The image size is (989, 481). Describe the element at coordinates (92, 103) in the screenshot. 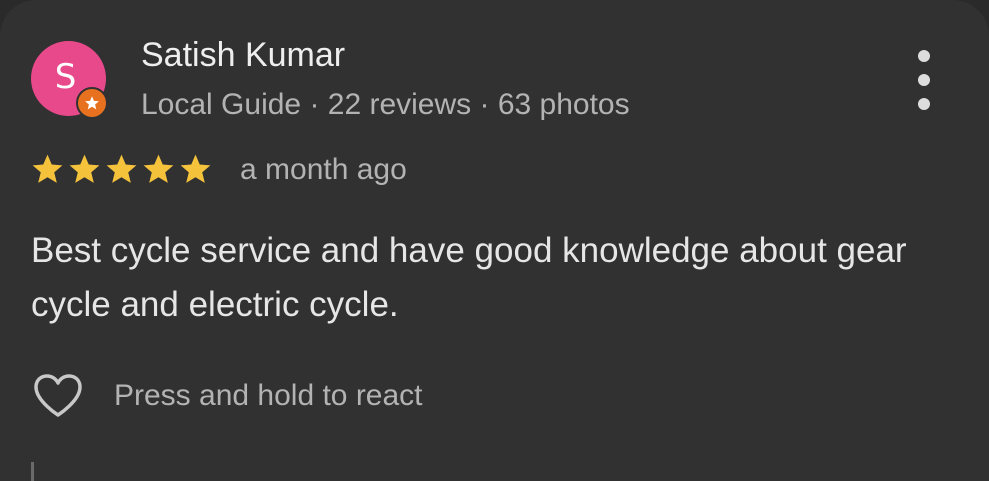

I see `local-guide-badge-icon` at that location.